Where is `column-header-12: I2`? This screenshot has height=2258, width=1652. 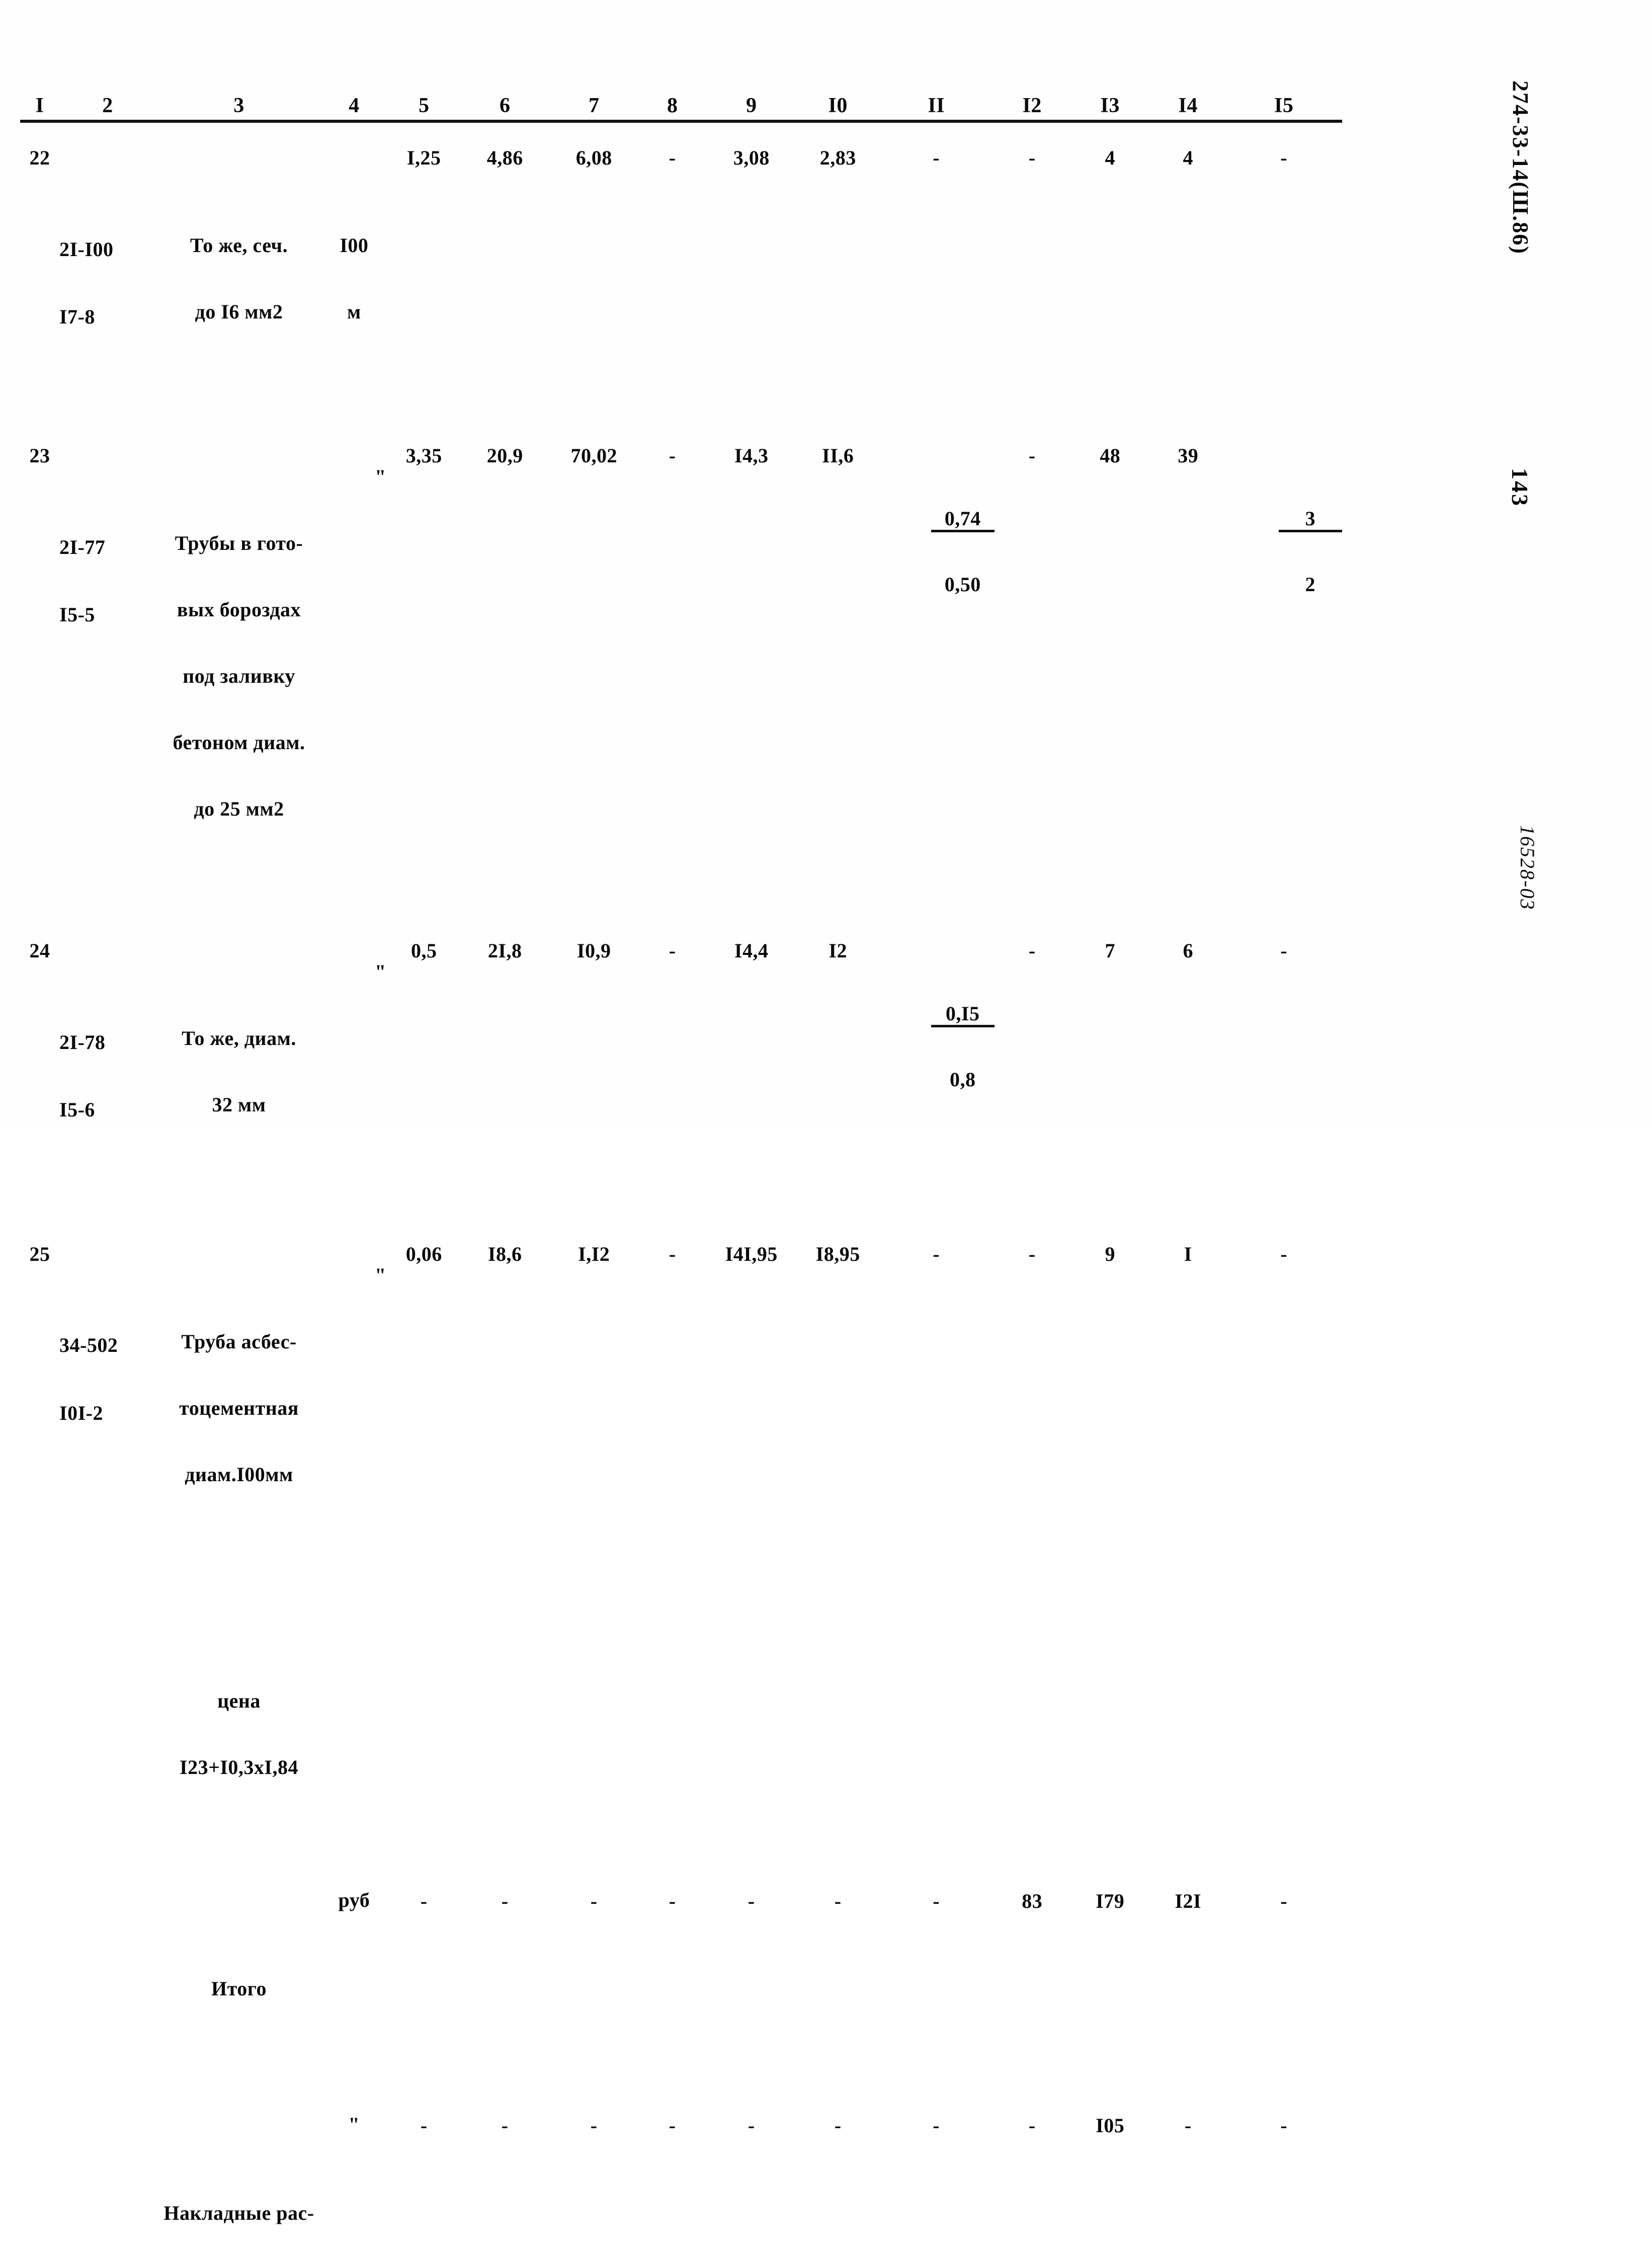 column-header-12: I2 is located at coordinates (1032, 106).